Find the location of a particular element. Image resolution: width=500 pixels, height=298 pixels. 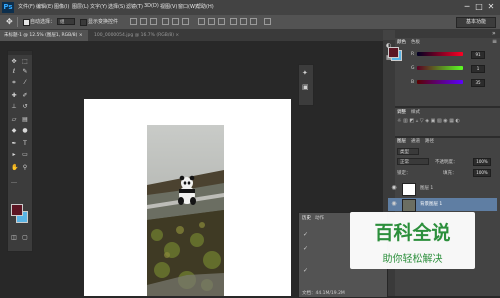

tab-swatches: 色板 is located at coordinates (415, 42).